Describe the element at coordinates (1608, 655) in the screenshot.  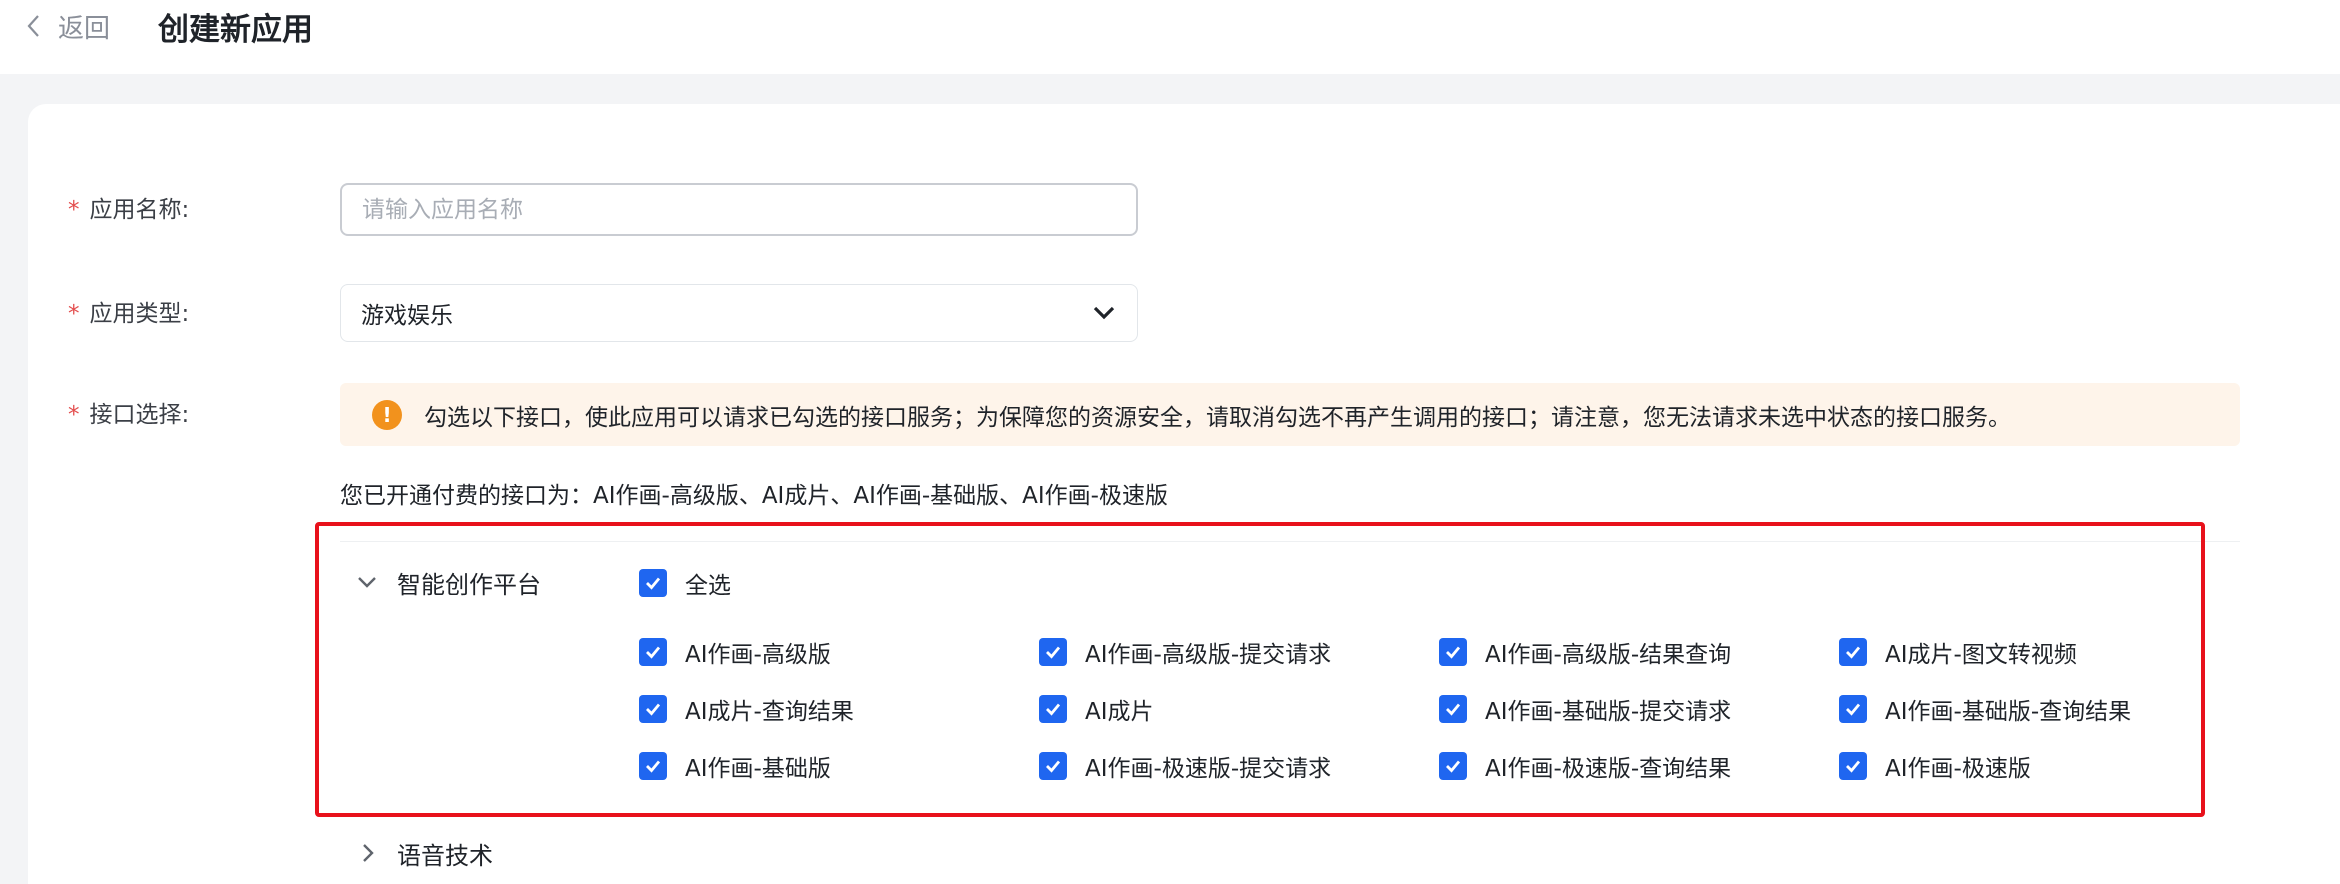
I see `api-checkbox-label: AI作画-高级版-结果查询` at that location.